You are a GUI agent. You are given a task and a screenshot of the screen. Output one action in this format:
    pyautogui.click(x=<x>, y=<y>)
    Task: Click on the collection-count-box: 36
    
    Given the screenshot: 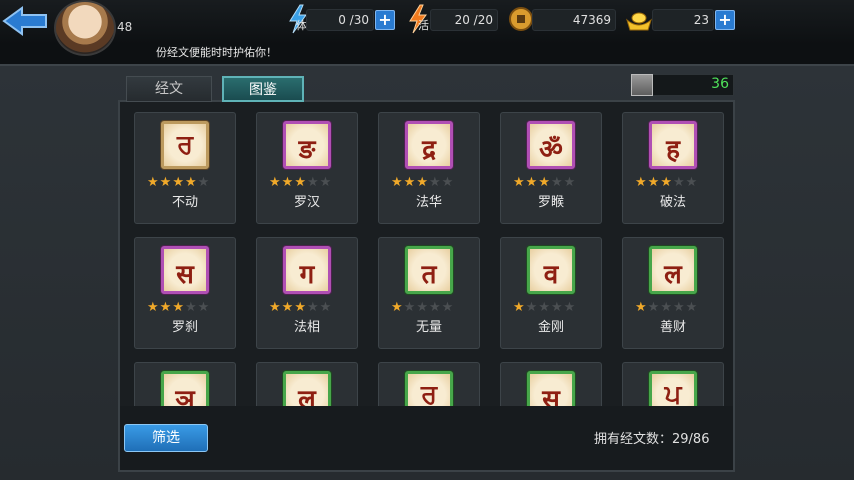 What is the action you would take?
    pyautogui.click(x=682, y=85)
    